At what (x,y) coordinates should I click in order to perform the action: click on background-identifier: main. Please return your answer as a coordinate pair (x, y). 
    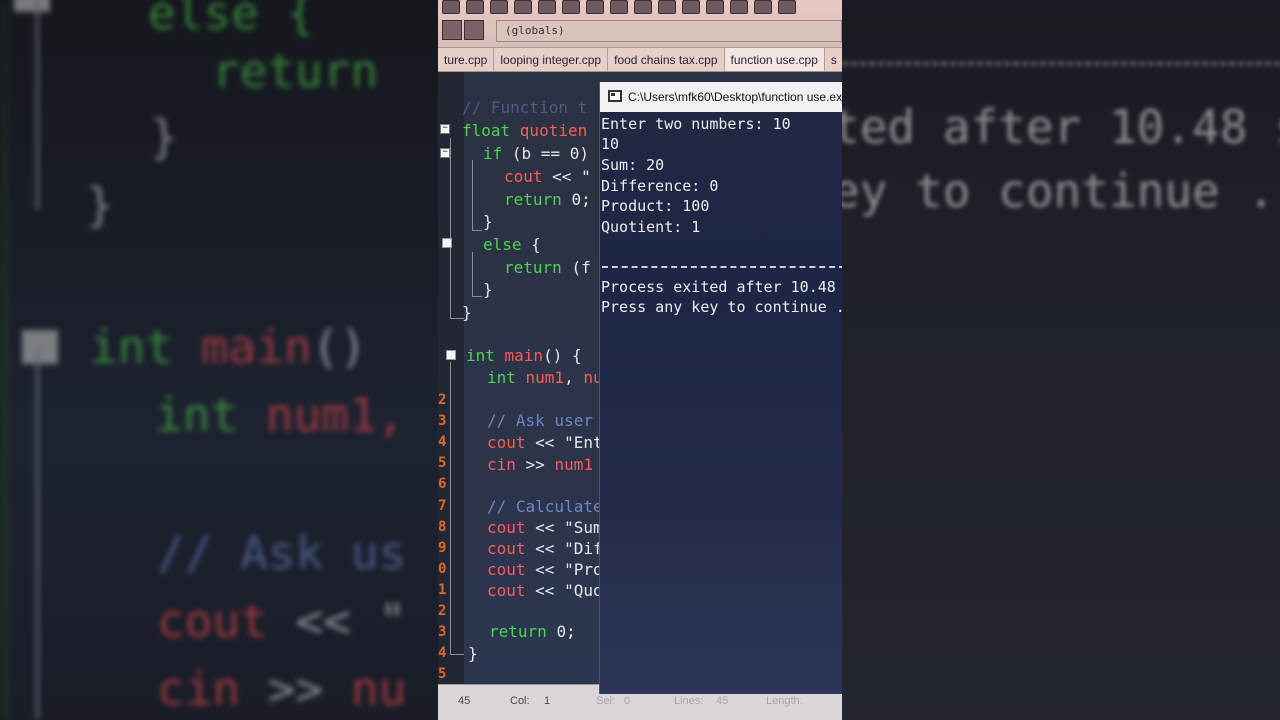
    Looking at the image, I should click on (256, 347).